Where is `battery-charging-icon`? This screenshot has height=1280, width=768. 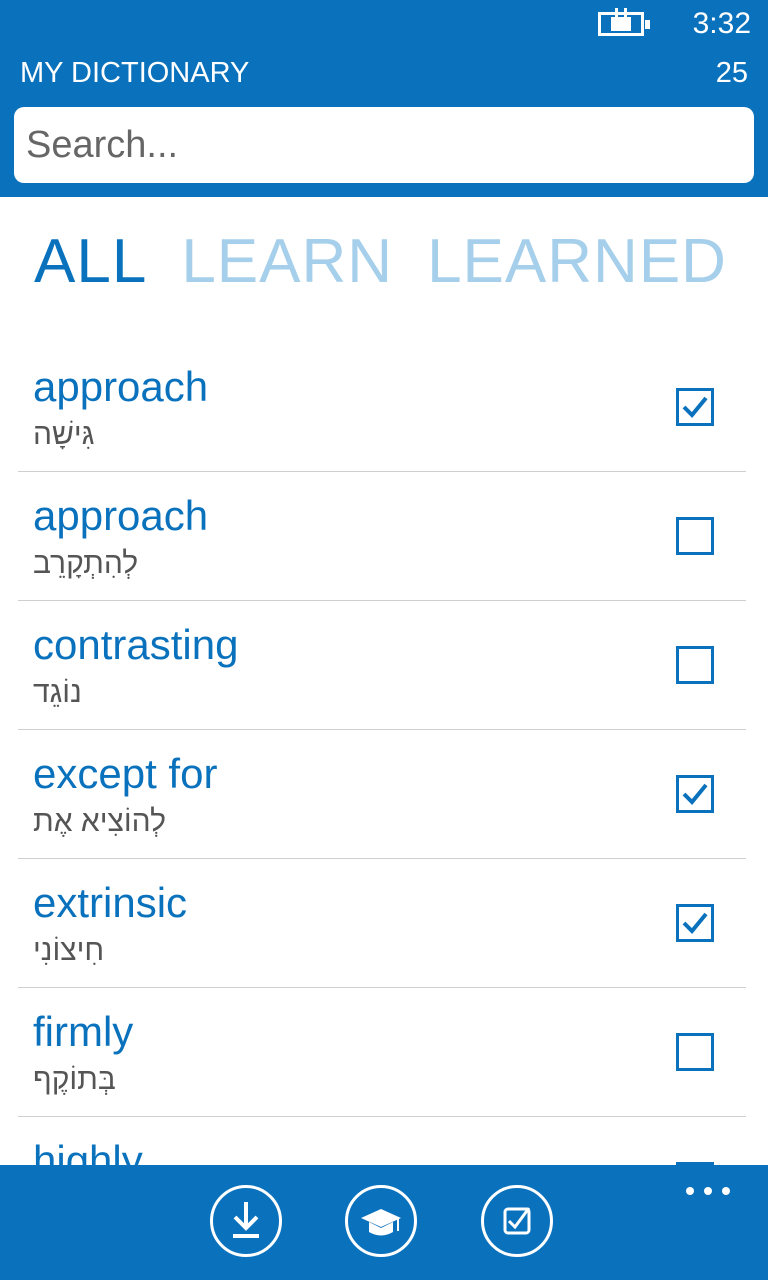 battery-charging-icon is located at coordinates (624, 22).